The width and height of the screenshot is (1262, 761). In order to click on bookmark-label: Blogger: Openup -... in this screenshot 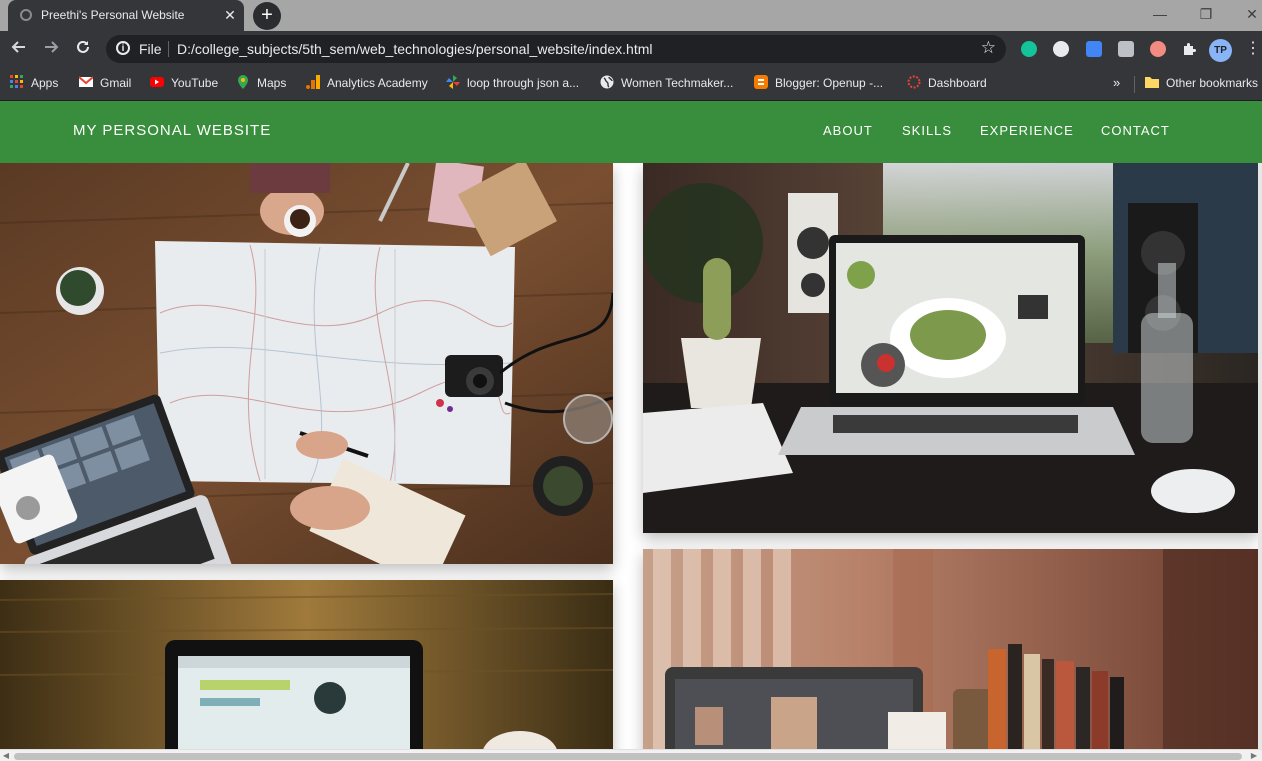, I will do `click(829, 83)`.